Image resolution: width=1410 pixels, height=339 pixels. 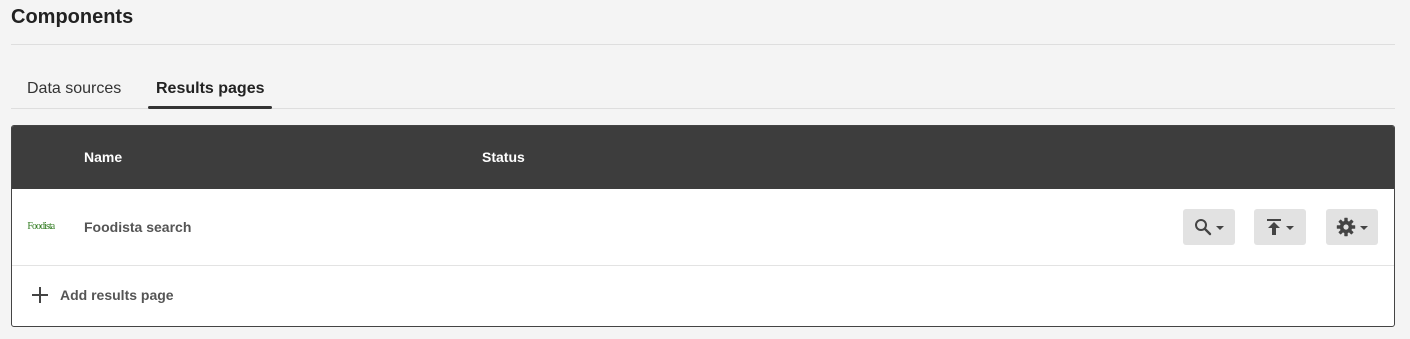 I want to click on settings-dropdown-button, so click(x=1352, y=227).